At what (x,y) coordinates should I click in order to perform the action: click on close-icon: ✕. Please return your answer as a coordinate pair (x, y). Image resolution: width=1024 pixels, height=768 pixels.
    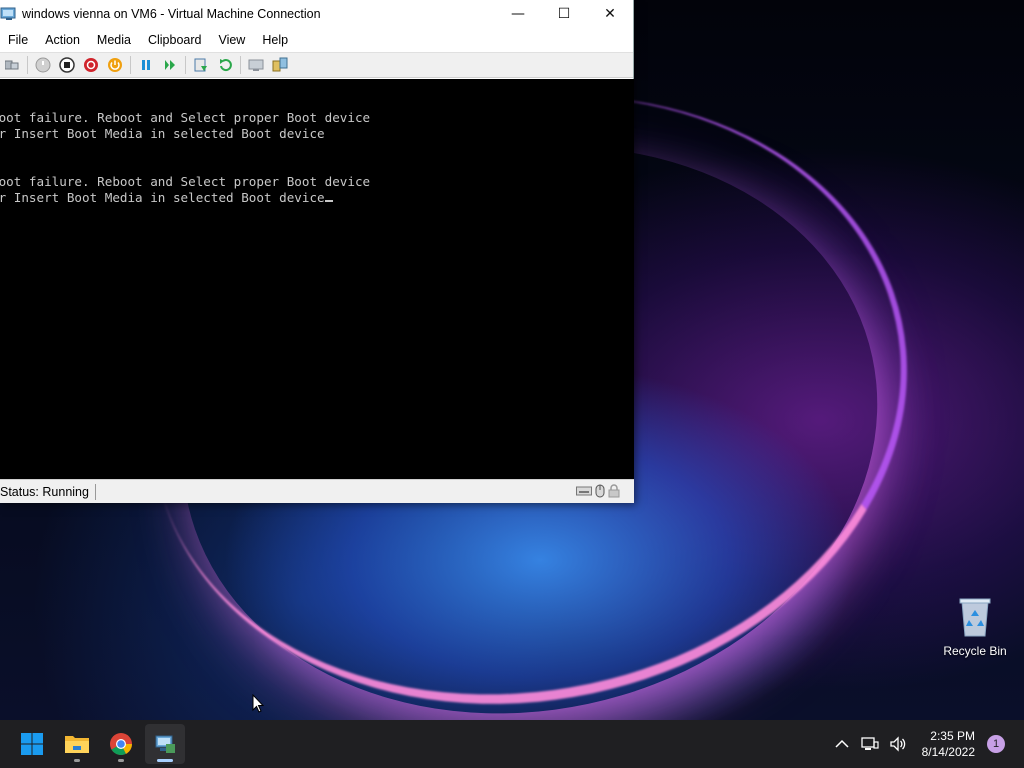
    Looking at the image, I should click on (610, 14).